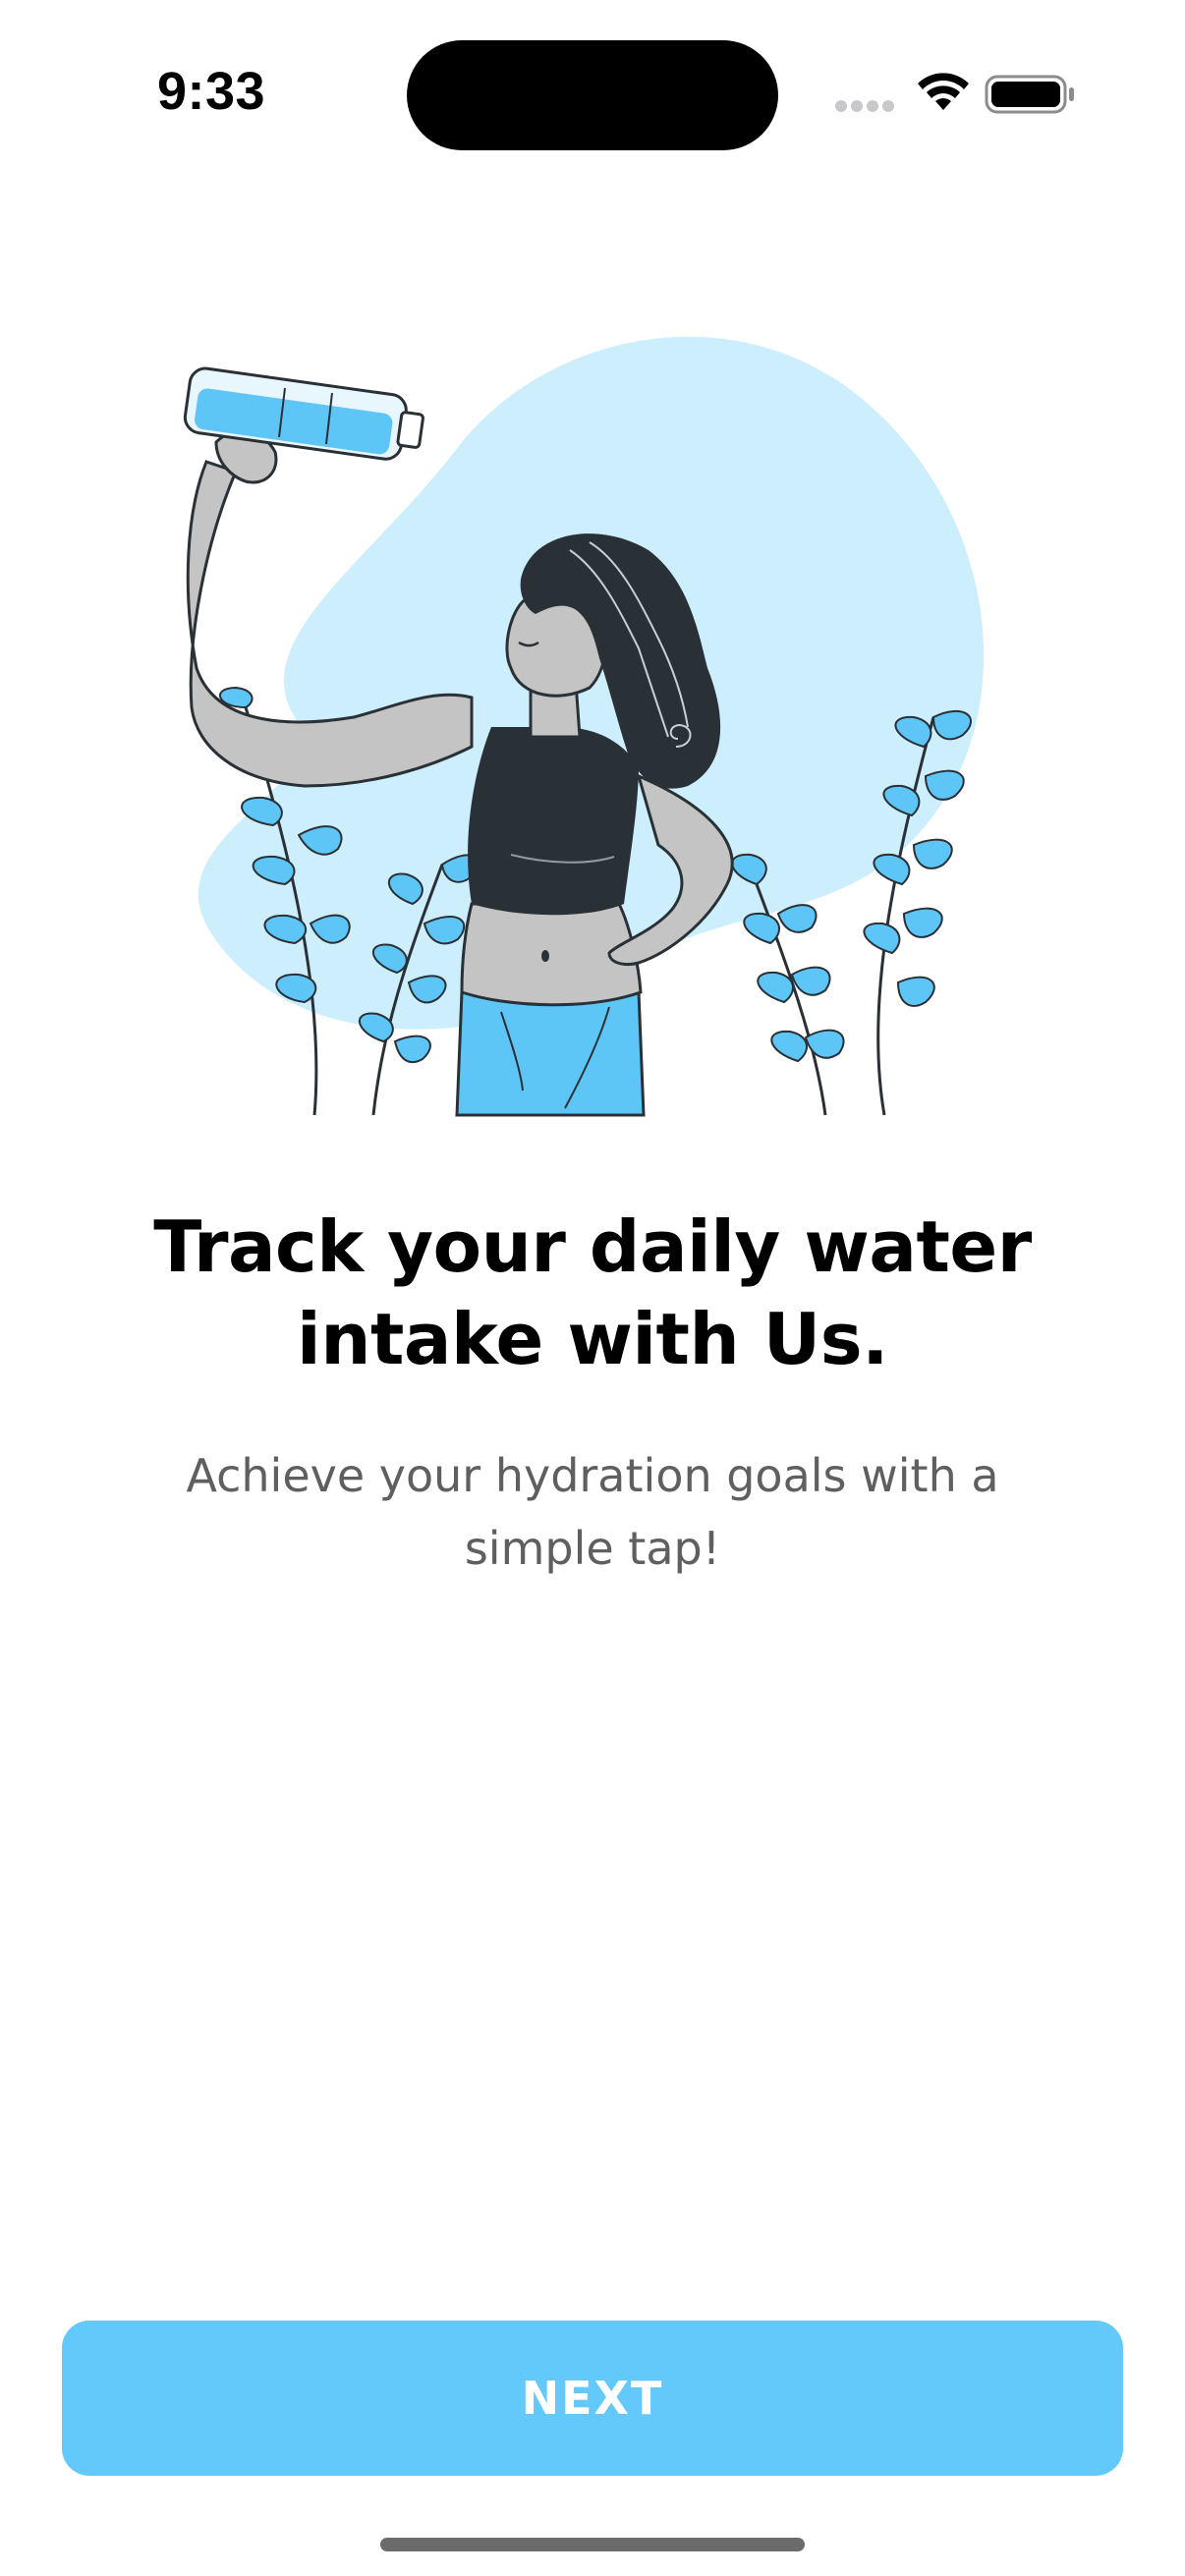 This screenshot has width=1185, height=2576. What do you see at coordinates (592, 95) in the screenshot?
I see `dynamic-island` at bounding box center [592, 95].